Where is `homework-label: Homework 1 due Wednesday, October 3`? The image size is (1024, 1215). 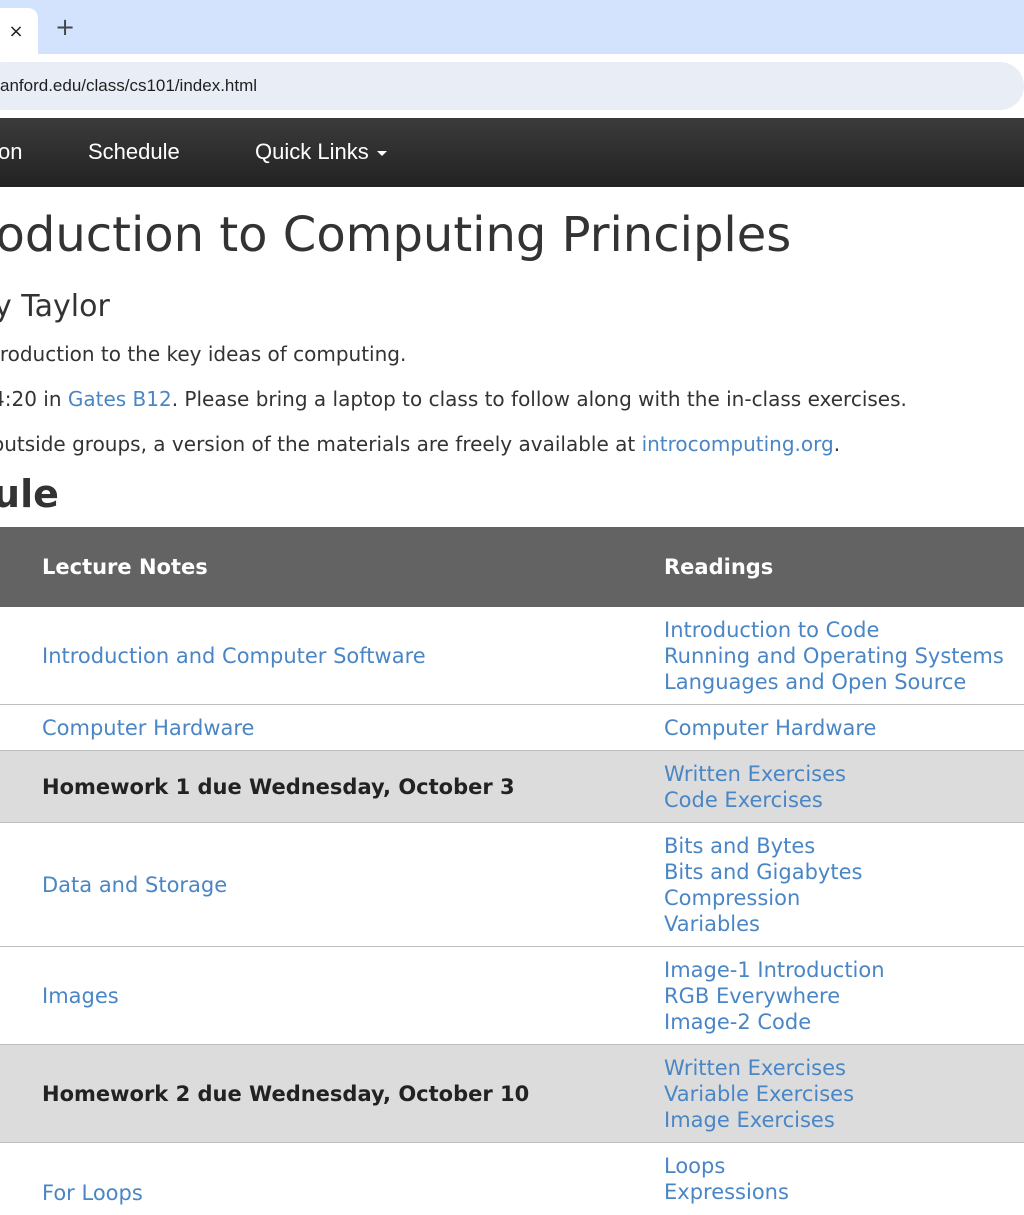 homework-label: Homework 1 due Wednesday, October 3 is located at coordinates (278, 786).